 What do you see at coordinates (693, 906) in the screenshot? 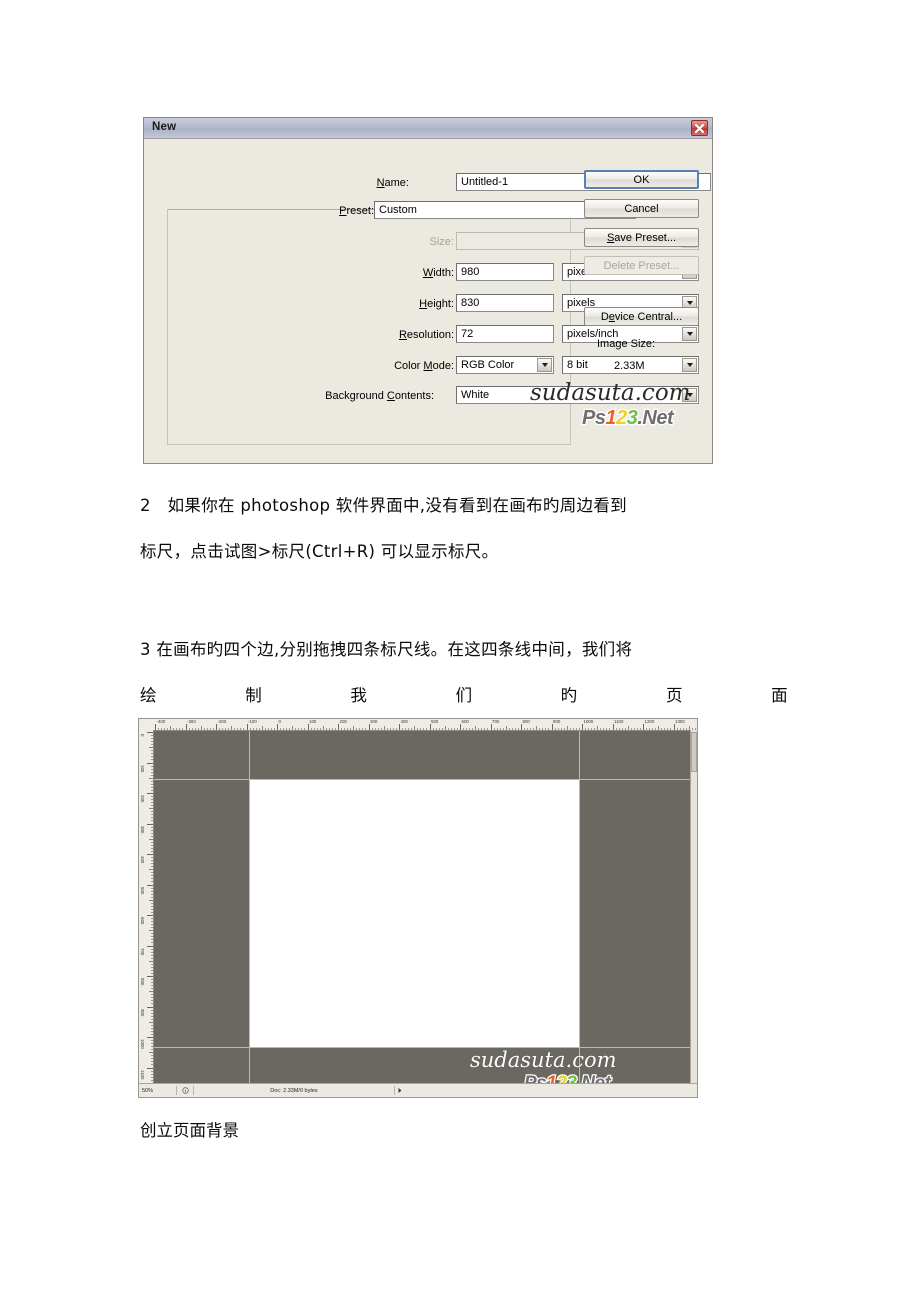
I see `vertical-scrollbar` at bounding box center [693, 906].